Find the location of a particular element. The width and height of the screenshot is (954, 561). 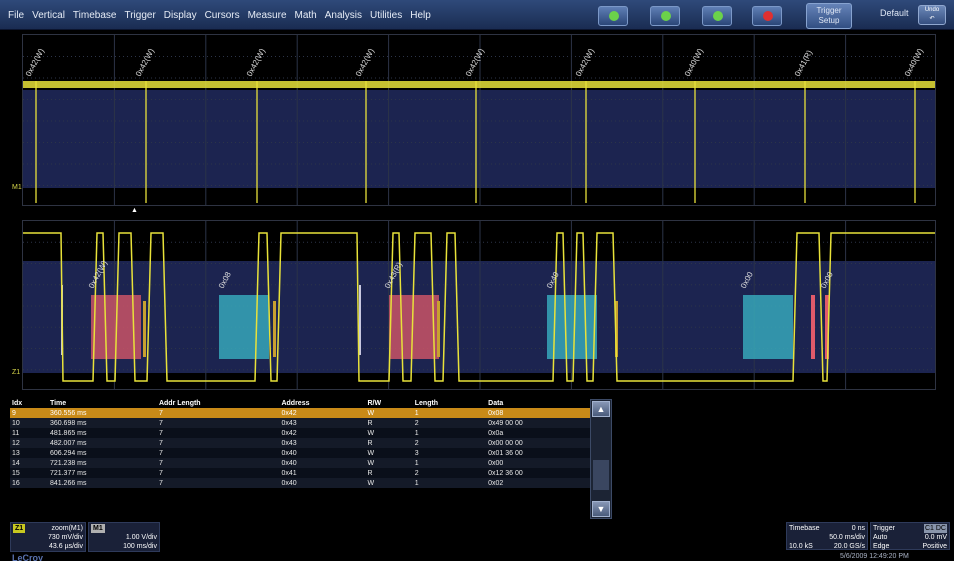

menu-item-vertical: Vertical is located at coordinates (48, 15).